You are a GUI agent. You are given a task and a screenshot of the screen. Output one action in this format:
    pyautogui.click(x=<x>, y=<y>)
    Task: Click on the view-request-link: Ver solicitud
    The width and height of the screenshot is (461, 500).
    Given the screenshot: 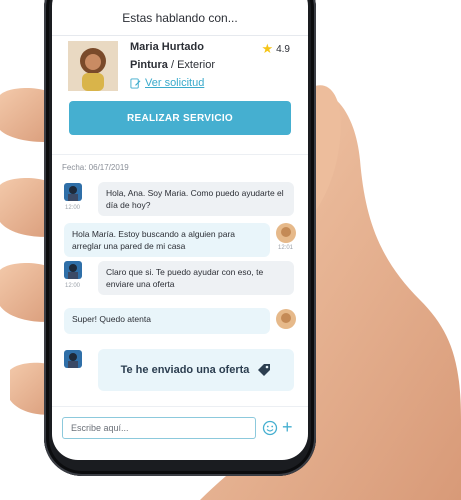 What is the action you would take?
    pyautogui.click(x=167, y=83)
    